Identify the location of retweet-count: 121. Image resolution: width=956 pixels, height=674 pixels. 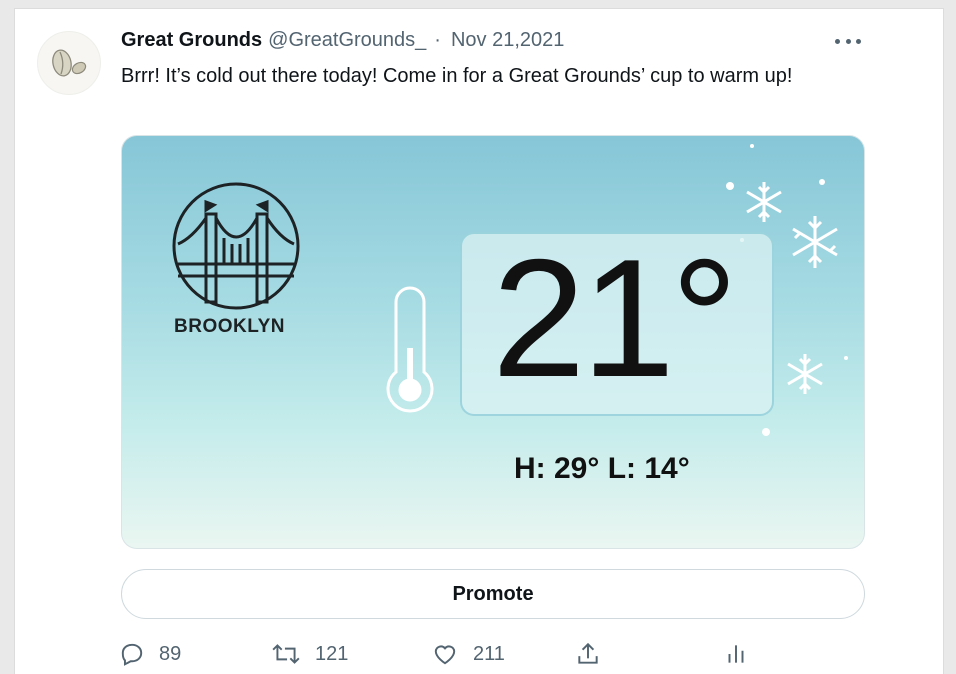
(332, 653).